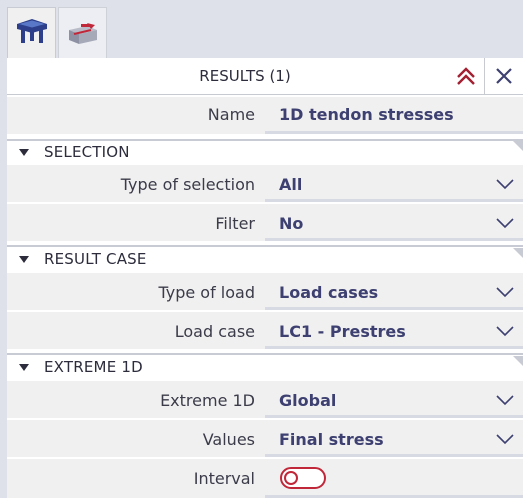  Describe the element at coordinates (331, 439) in the screenshot. I see `values-dropdown: Final stress` at that location.